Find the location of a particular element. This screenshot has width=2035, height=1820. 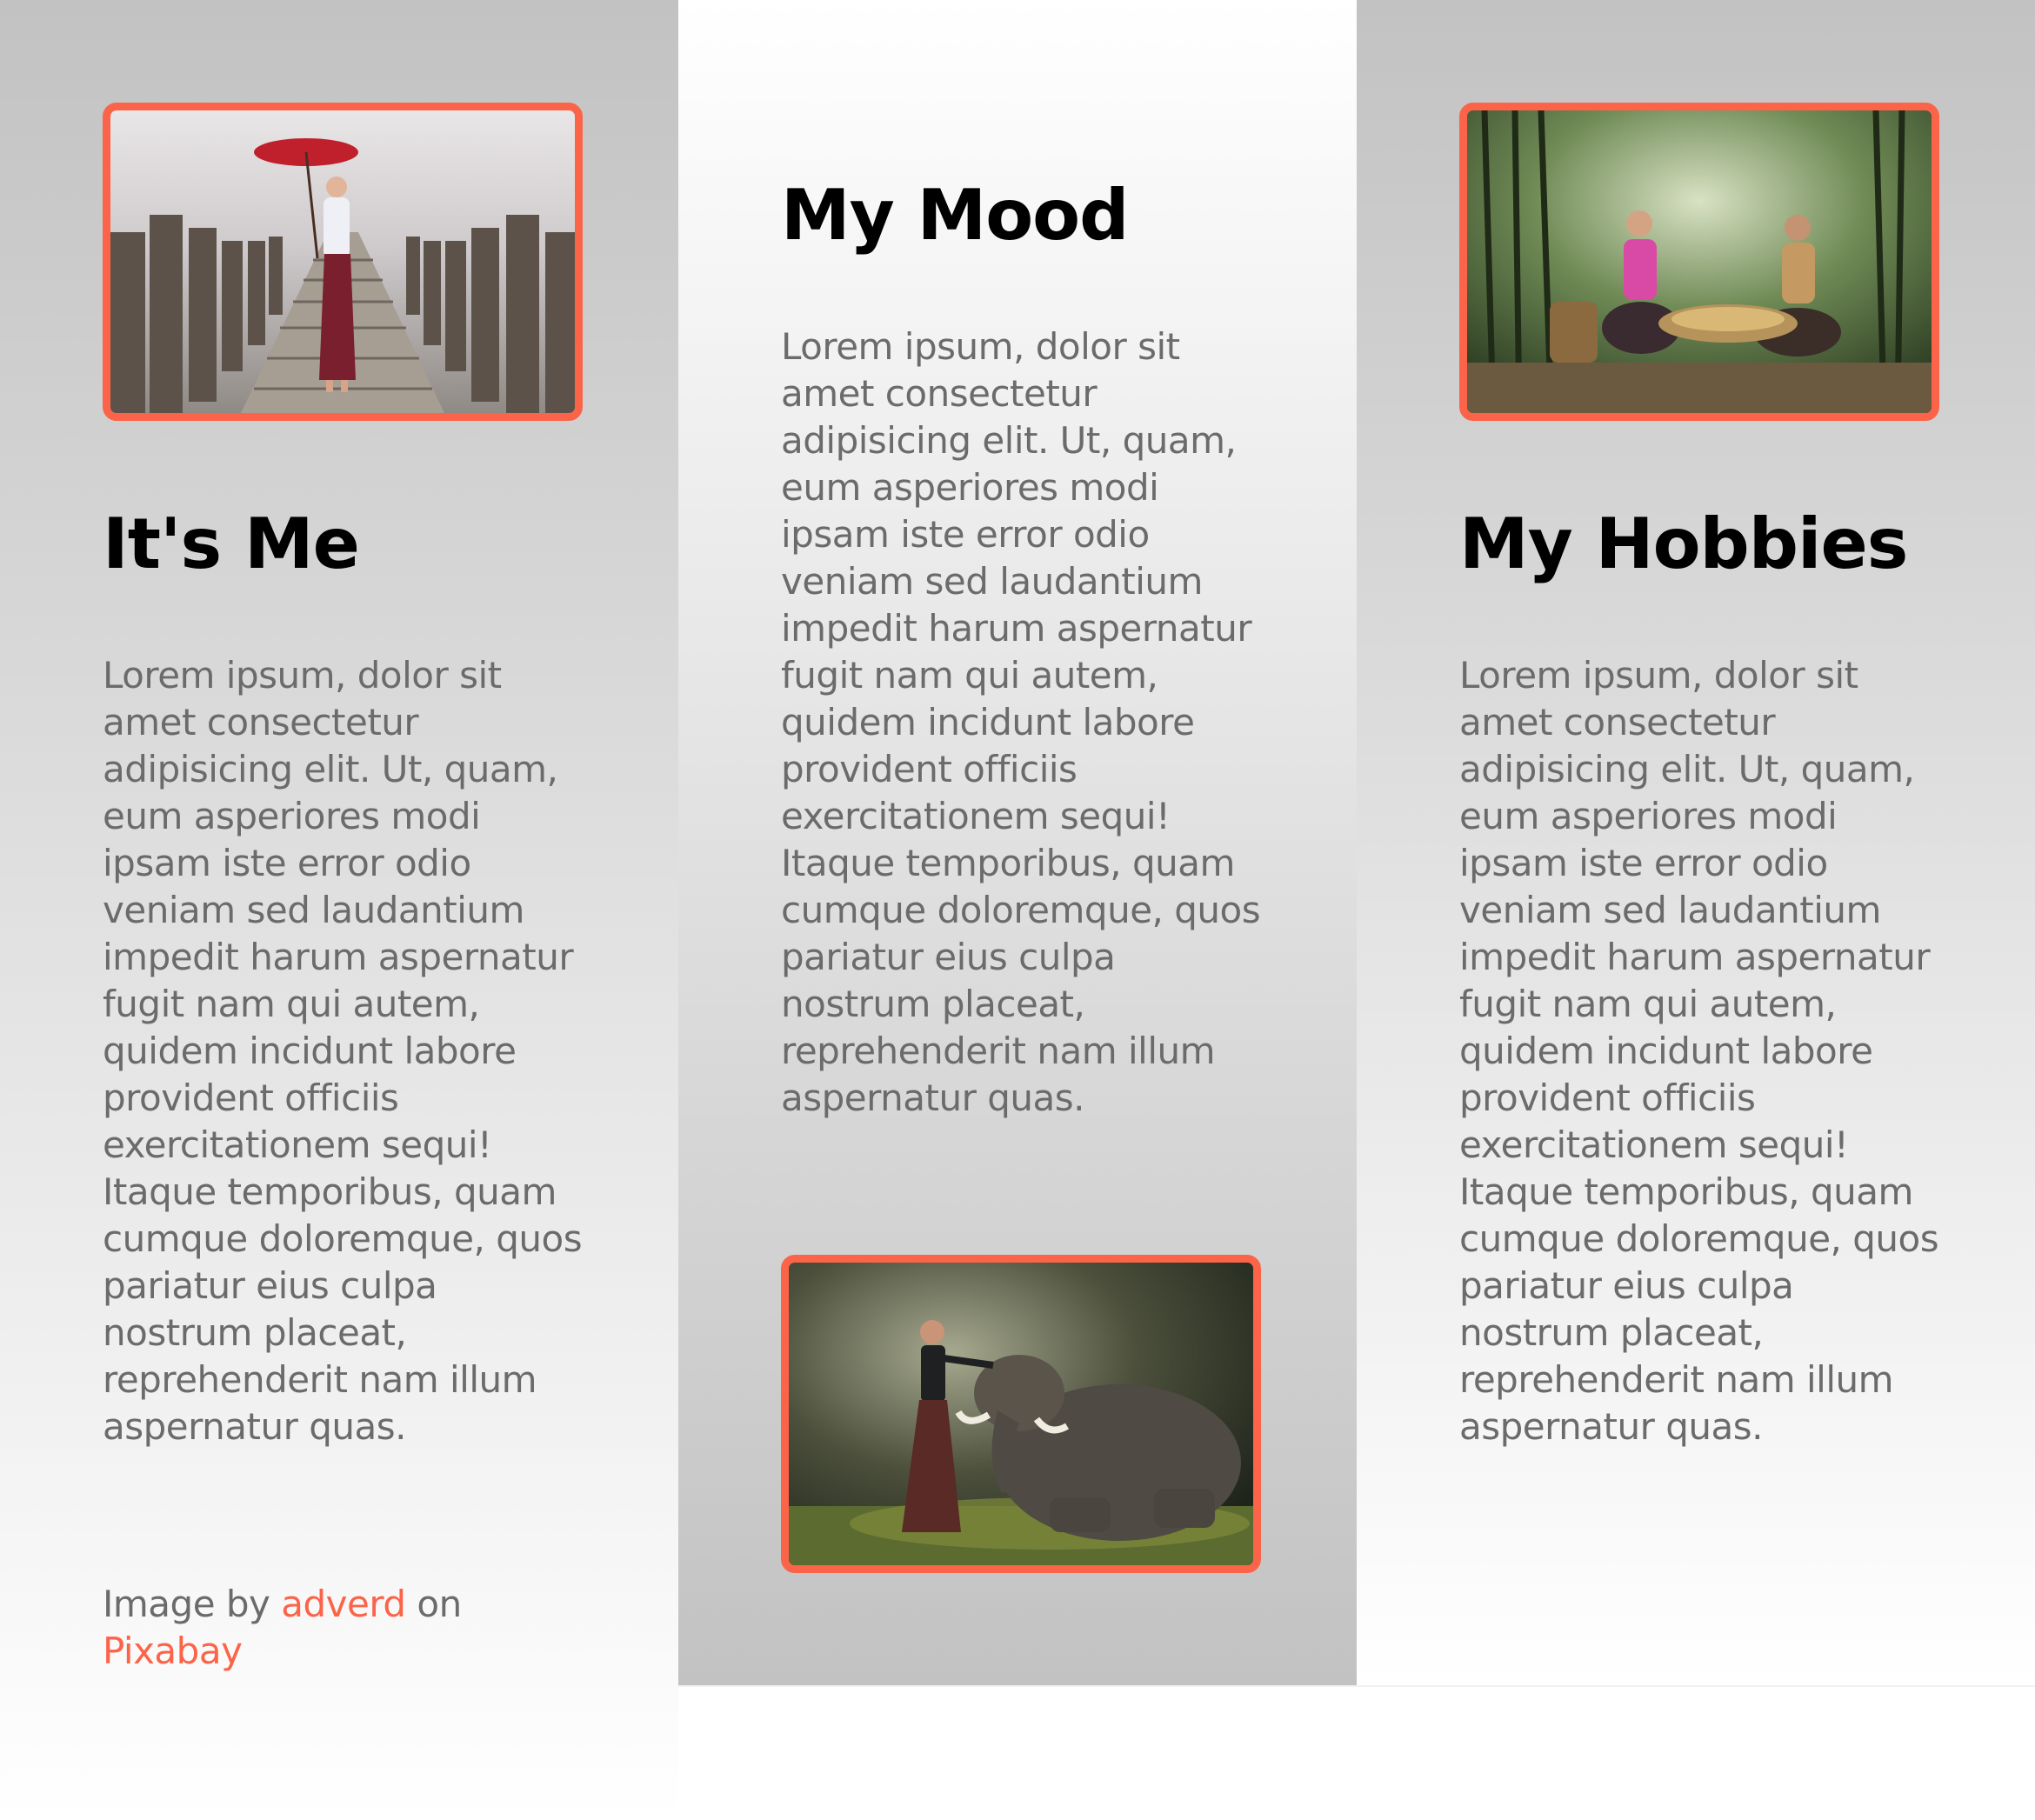

credit-prefix: Image by is located at coordinates (186, 1604).